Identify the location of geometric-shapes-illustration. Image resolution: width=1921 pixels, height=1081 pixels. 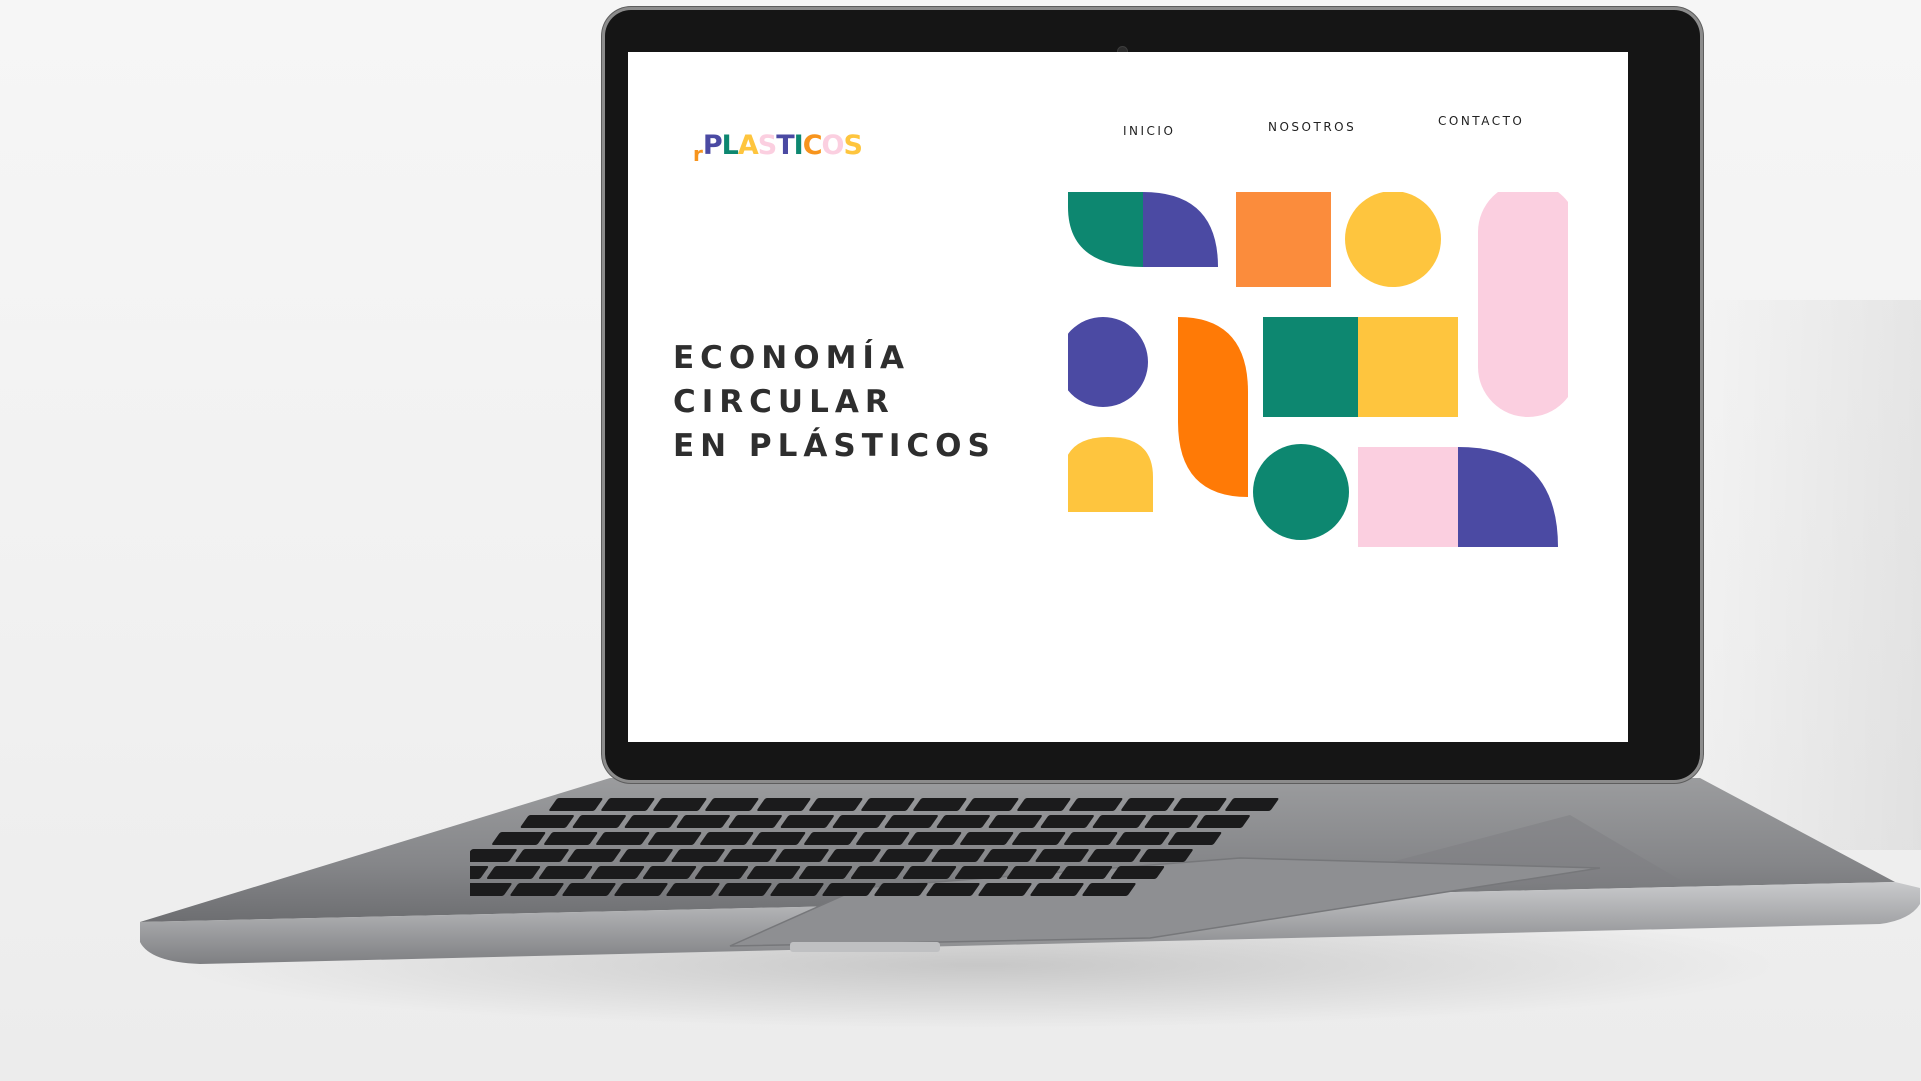
(1318, 369).